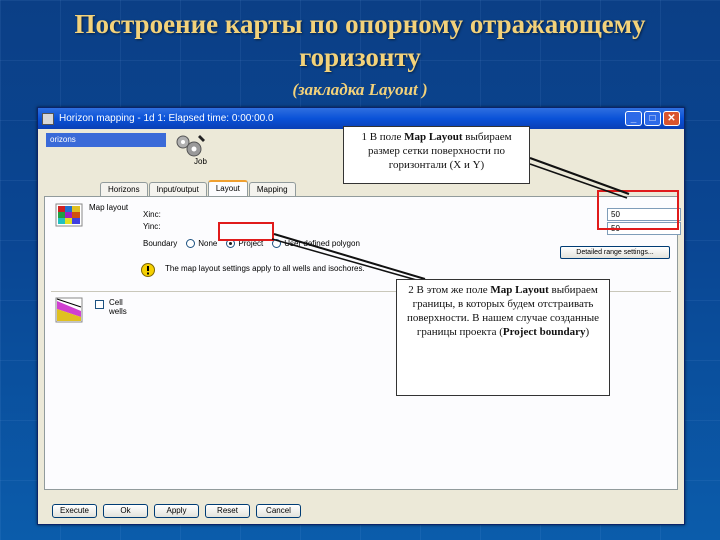 The height and width of the screenshot is (540, 720). I want to click on horizons-list: orizons, so click(106, 140).